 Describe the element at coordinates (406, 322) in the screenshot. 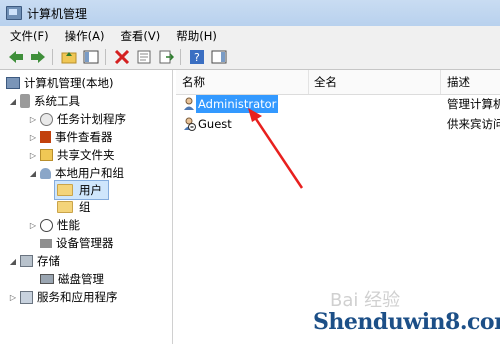

I see `site-watermark: Shenduwin8.com` at that location.